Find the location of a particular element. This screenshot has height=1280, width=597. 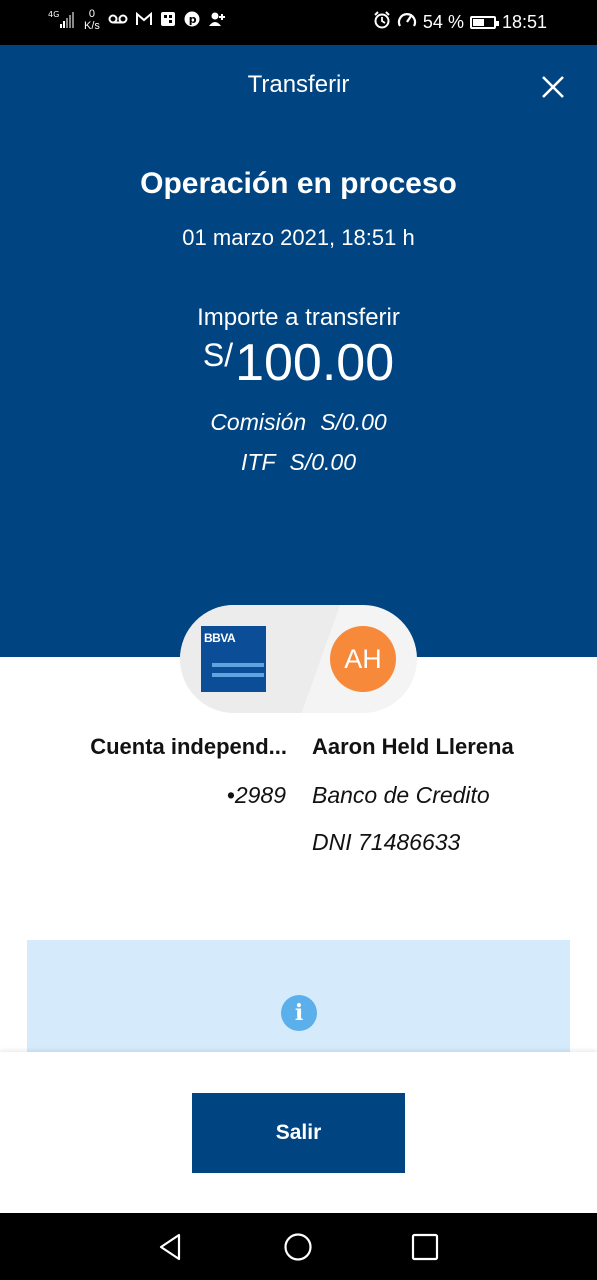

home-icon is located at coordinates (298, 1247).